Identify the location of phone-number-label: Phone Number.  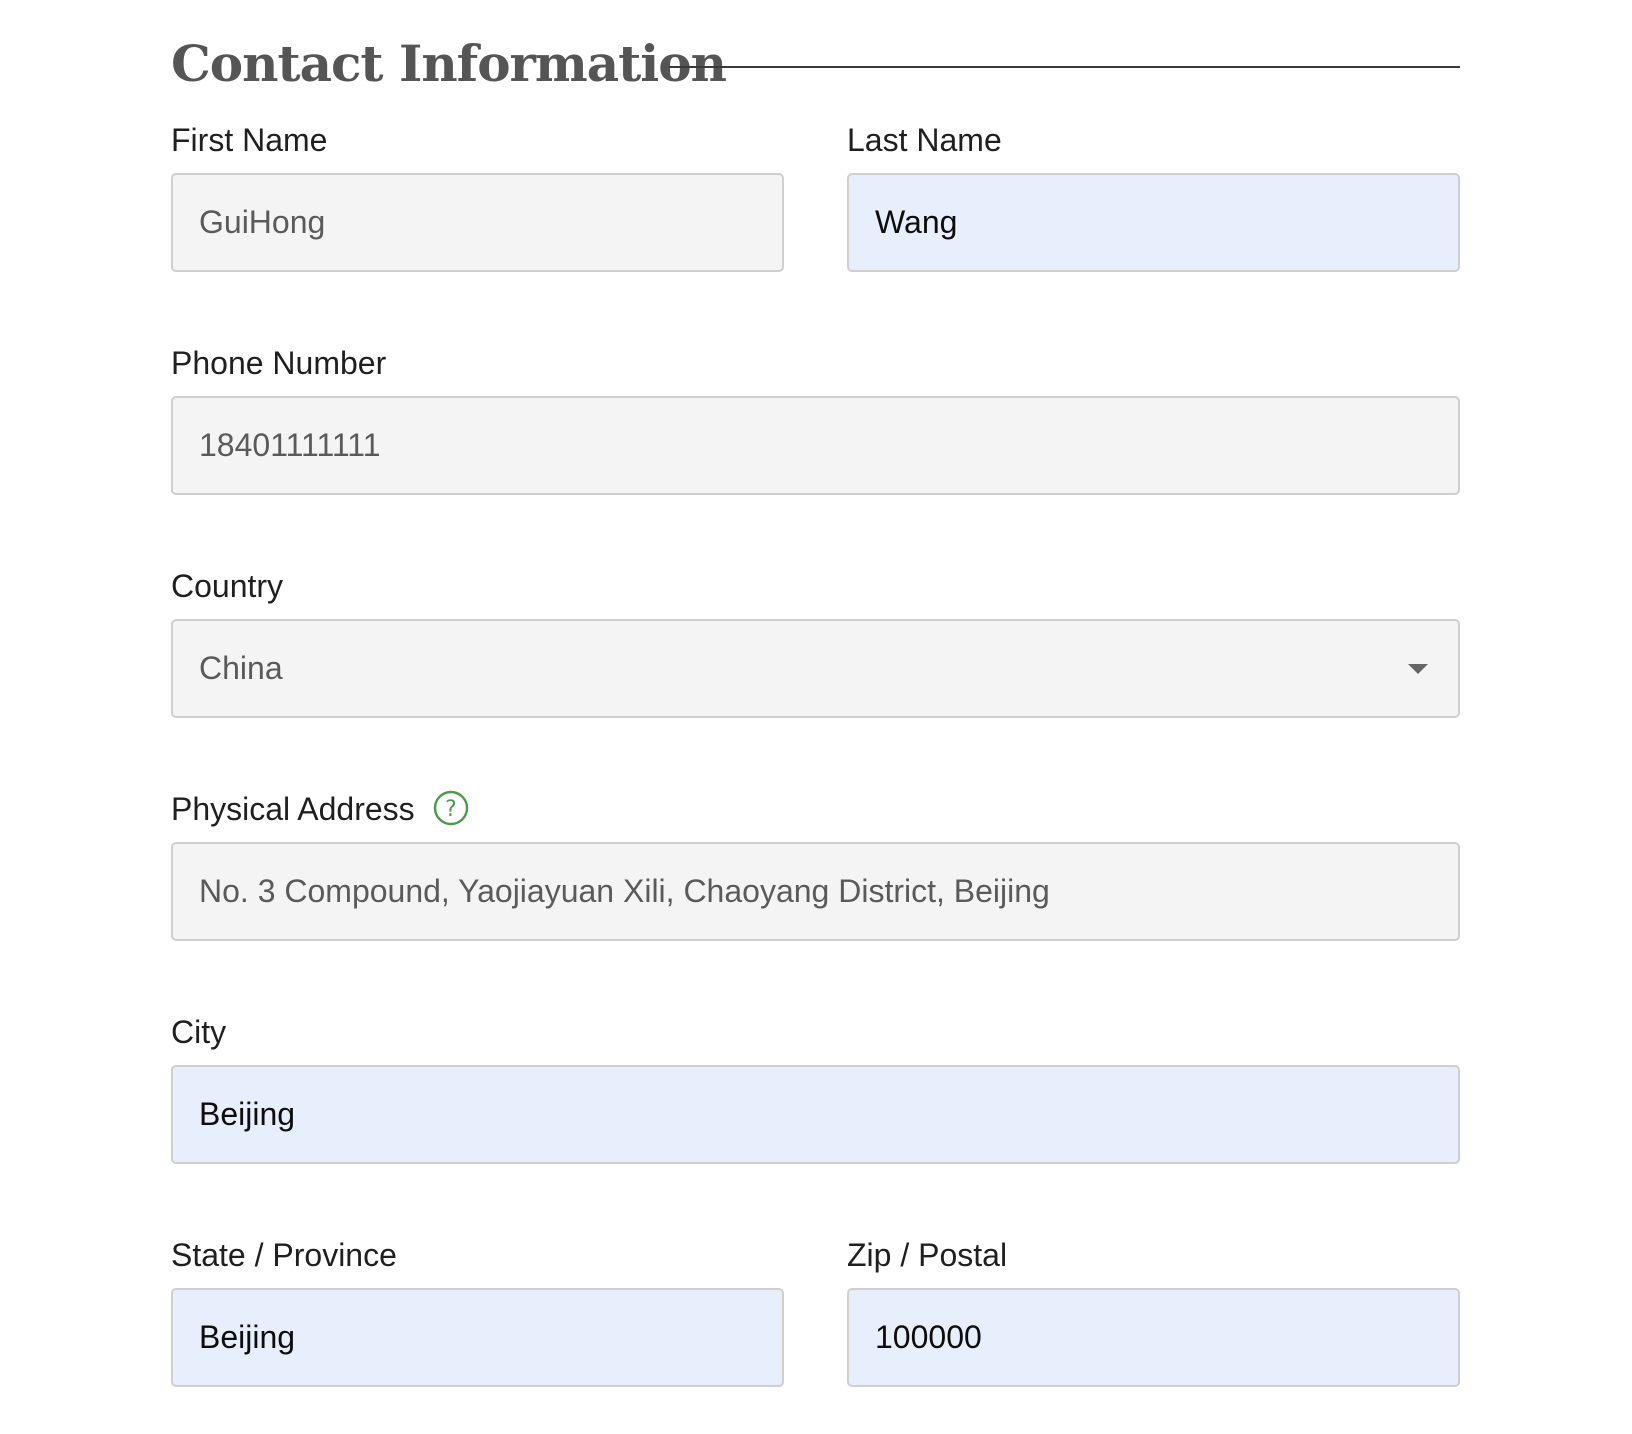
(279, 363).